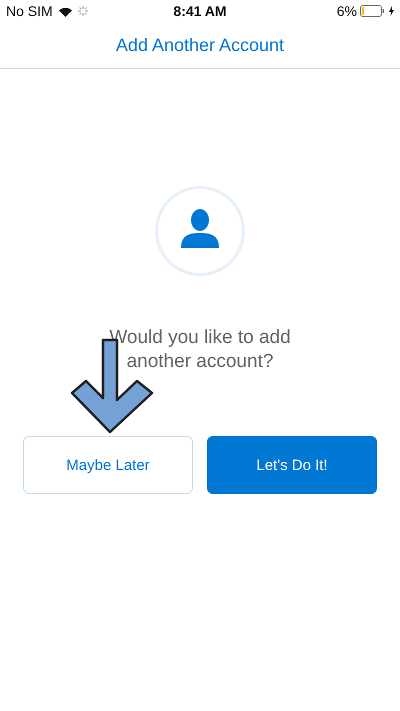  What do you see at coordinates (373, 11) in the screenshot?
I see `battery-icon` at bounding box center [373, 11].